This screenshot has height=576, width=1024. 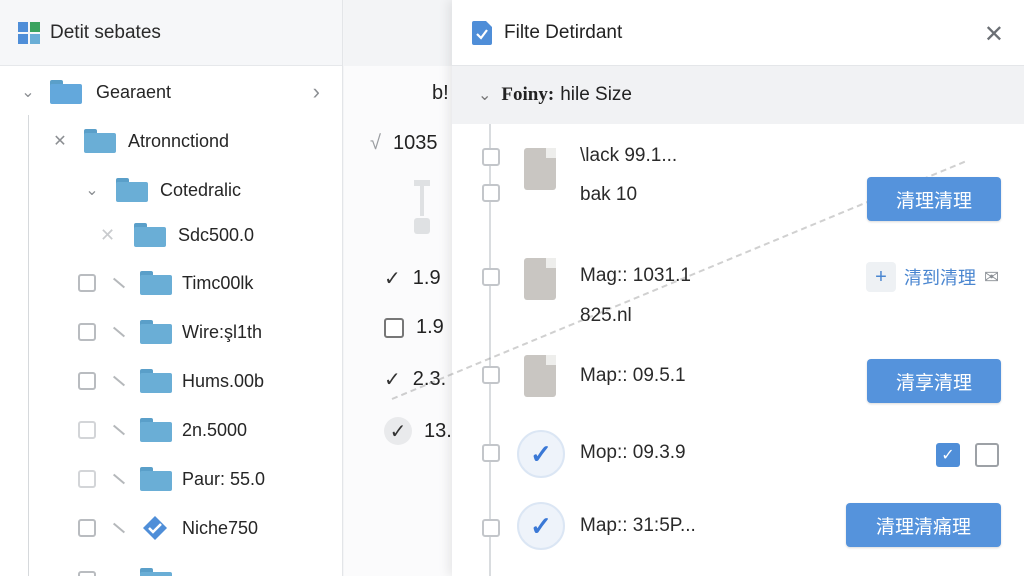 I want to click on detail-row: ✓ 13., so click(x=418, y=431).